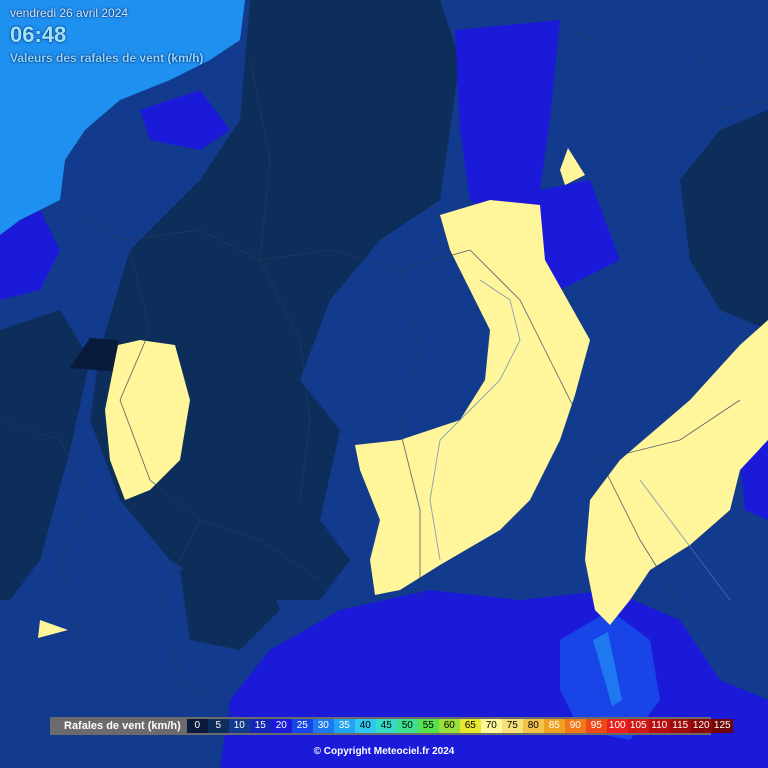 Image resolution: width=768 pixels, height=768 pixels. What do you see at coordinates (386, 726) in the screenshot?
I see `legend-step-45: 45` at bounding box center [386, 726].